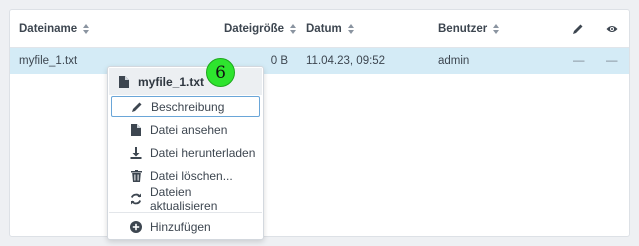 The image size is (639, 246). What do you see at coordinates (171, 81) in the screenshot?
I see `context-menu-title-label: myfile_1.txt` at bounding box center [171, 81].